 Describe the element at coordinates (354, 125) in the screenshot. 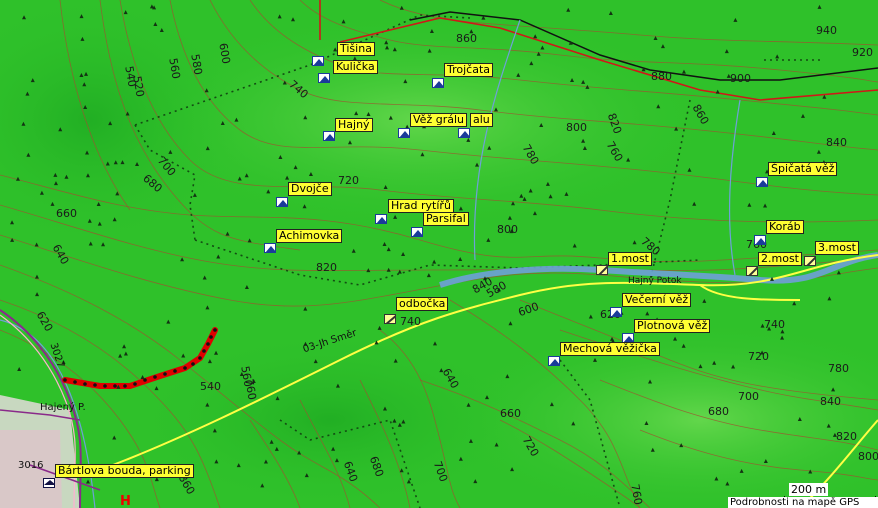

I see `poi-label: Hajný` at that location.